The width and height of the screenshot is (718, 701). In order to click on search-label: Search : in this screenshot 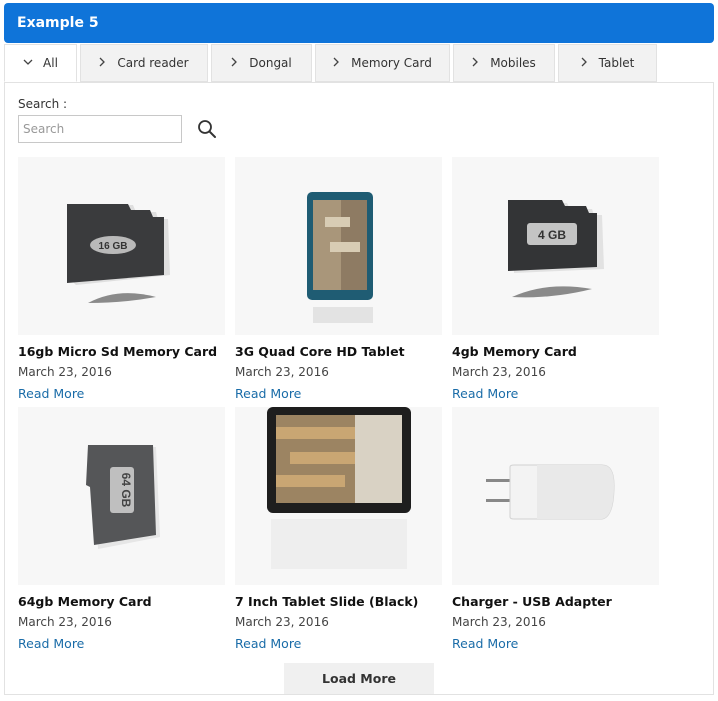, I will do `click(43, 104)`.